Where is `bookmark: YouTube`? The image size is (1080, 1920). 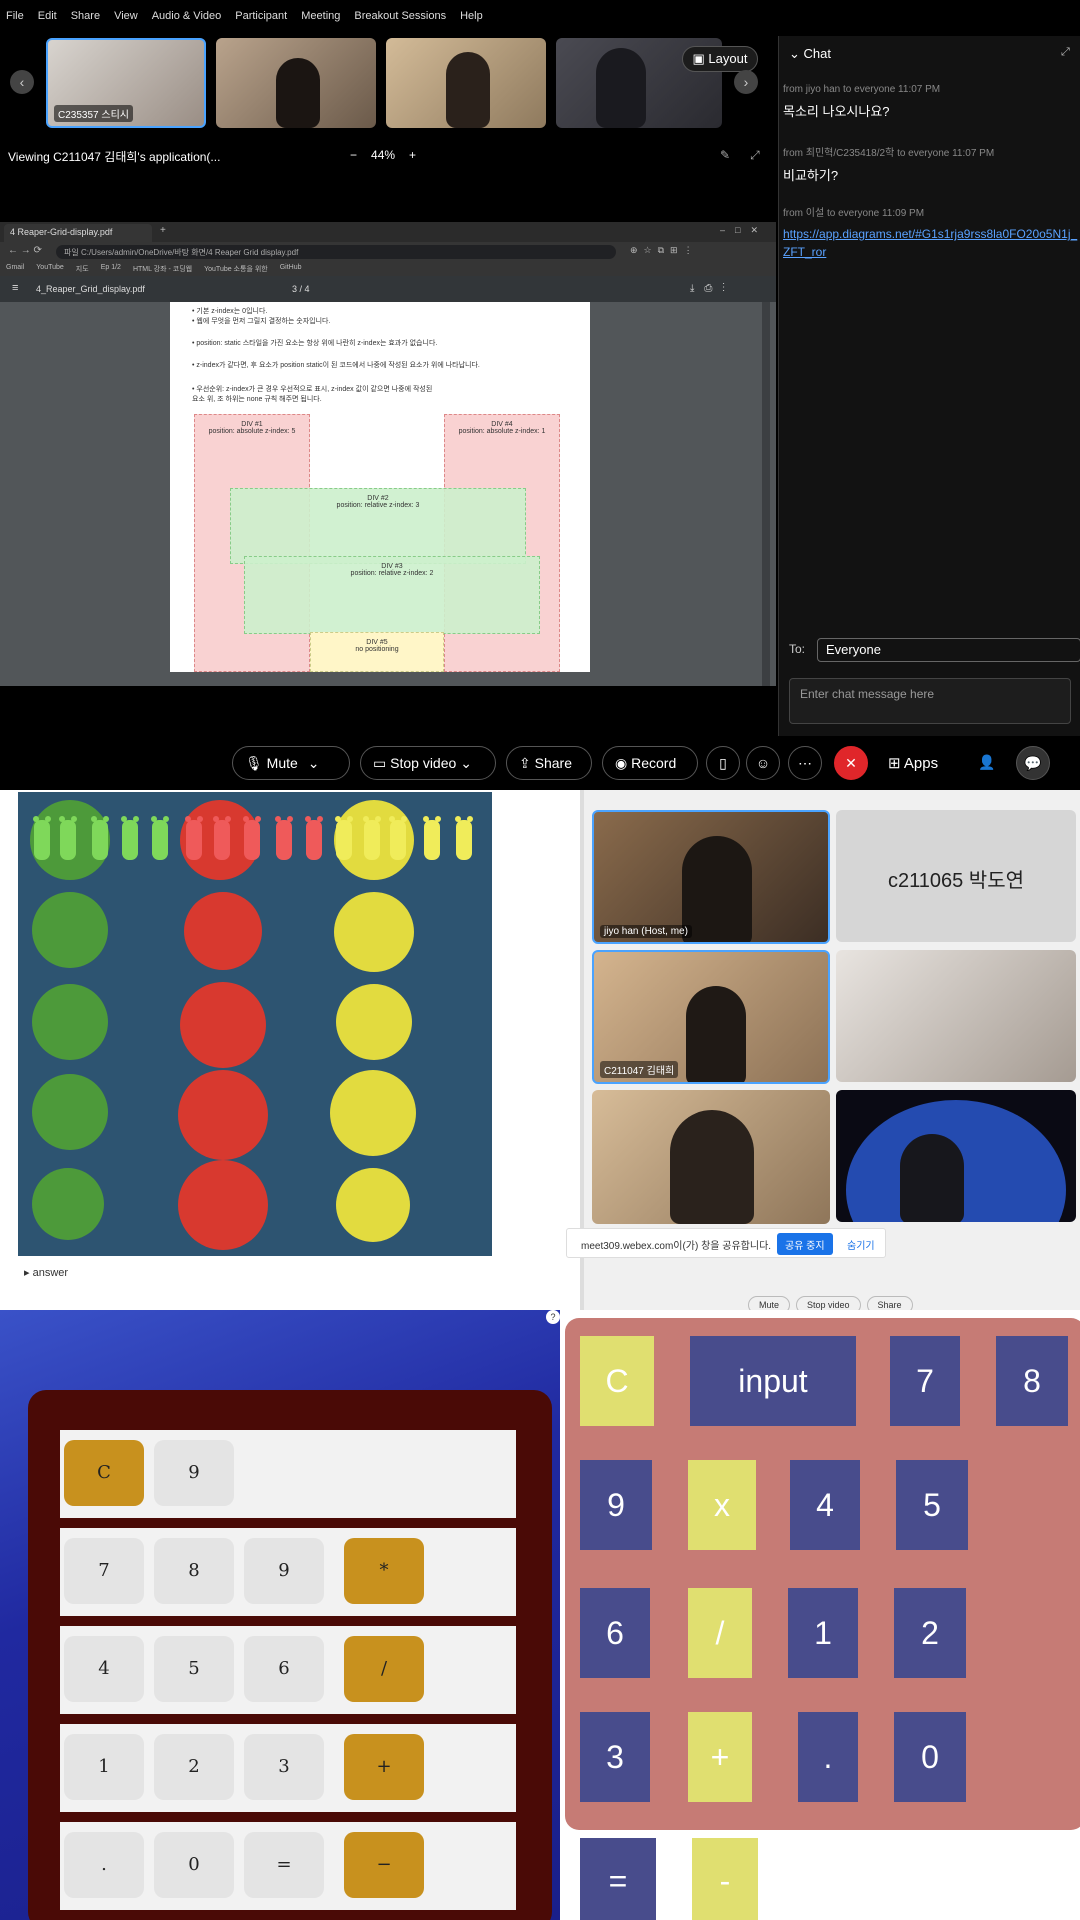
bookmark: YouTube is located at coordinates (50, 269).